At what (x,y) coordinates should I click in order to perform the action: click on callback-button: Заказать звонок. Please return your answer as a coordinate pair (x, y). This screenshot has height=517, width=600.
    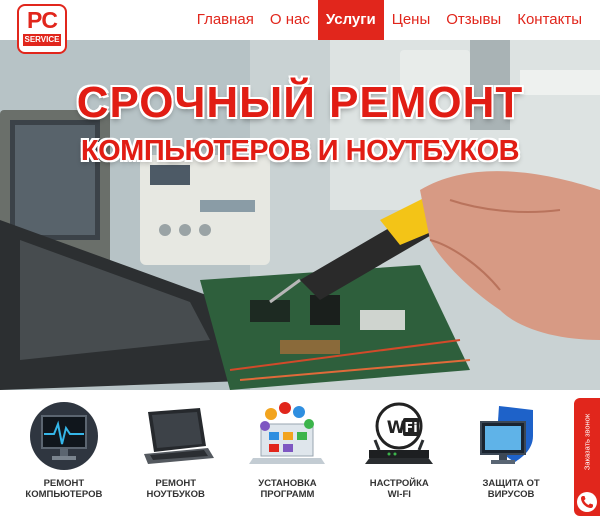
    Looking at the image, I should click on (587, 457).